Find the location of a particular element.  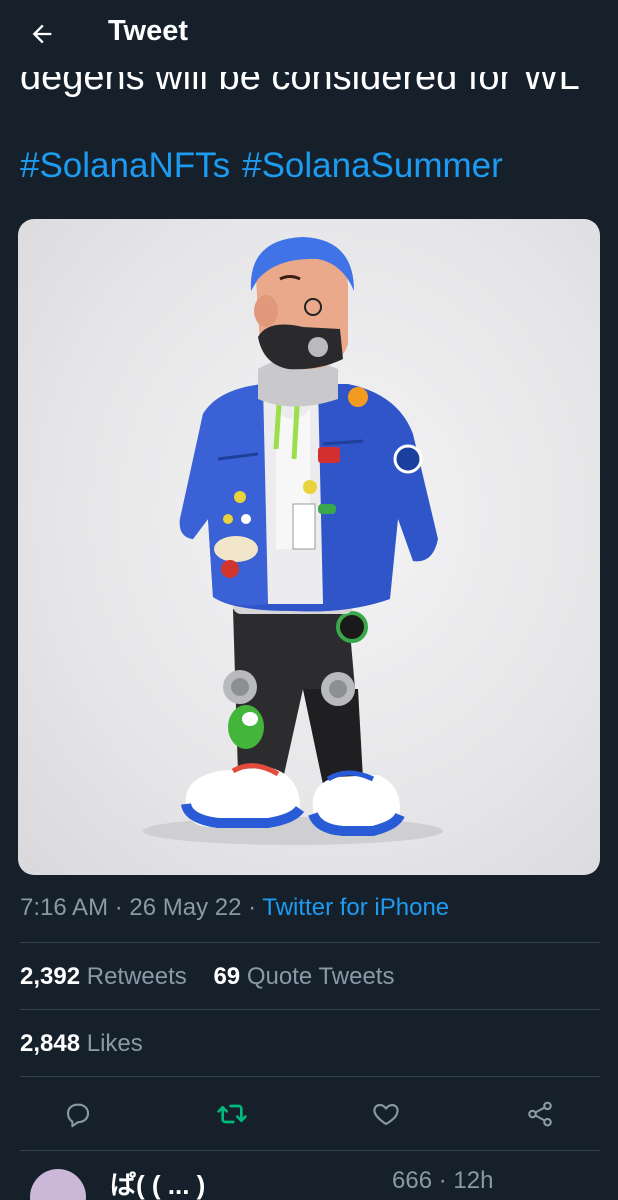

quote-tweets-count: 69 is located at coordinates (227, 976).